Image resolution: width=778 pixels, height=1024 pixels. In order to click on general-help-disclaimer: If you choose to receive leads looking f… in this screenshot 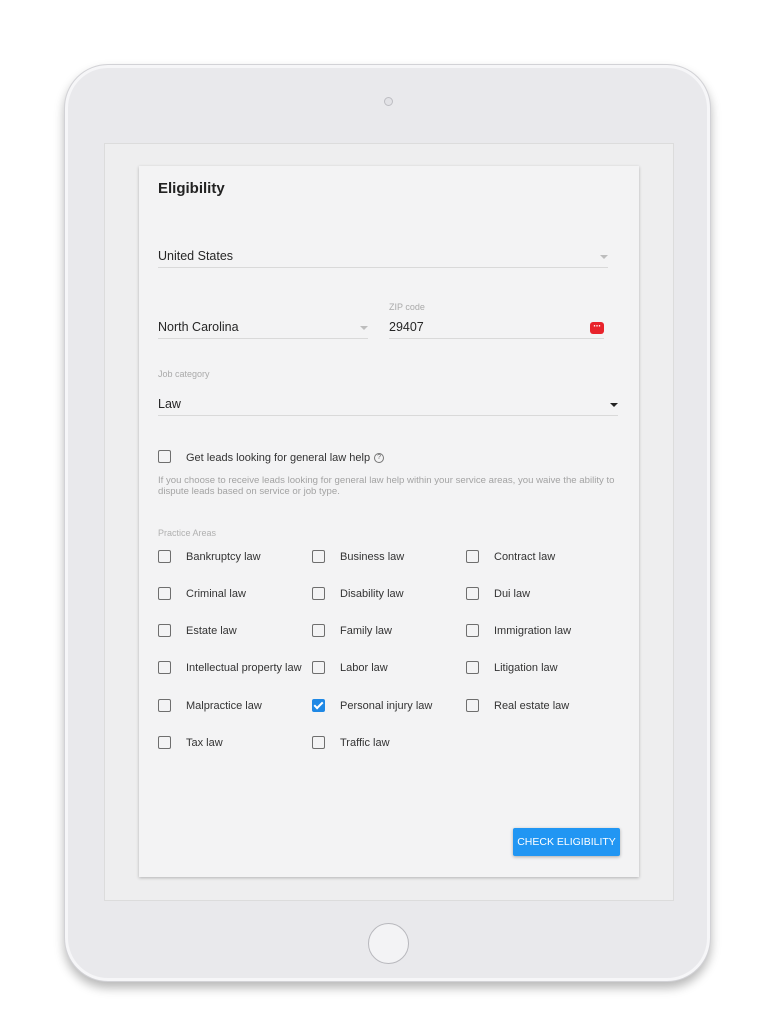, I will do `click(386, 486)`.